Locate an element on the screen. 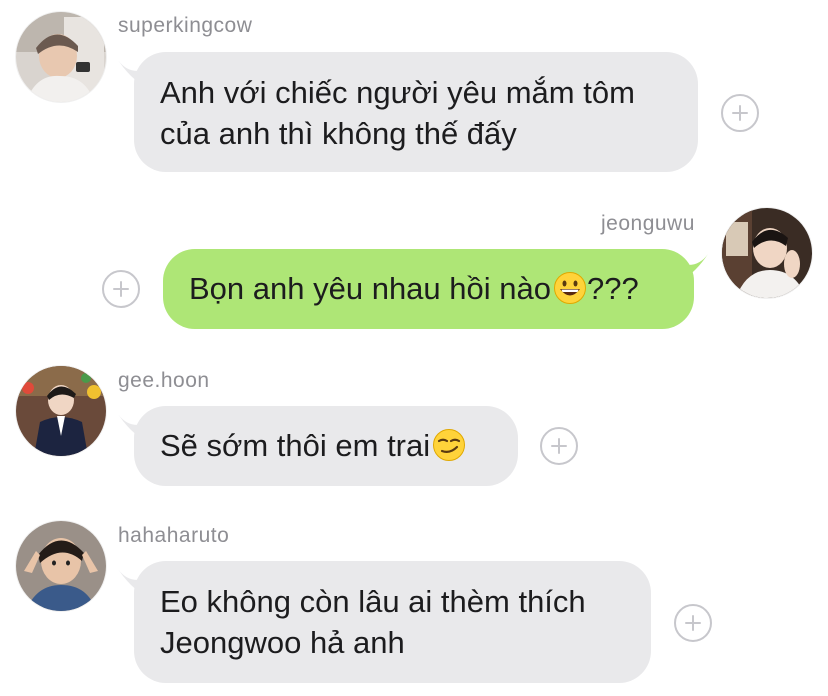  username-label: jeonguwu is located at coordinates (648, 223).